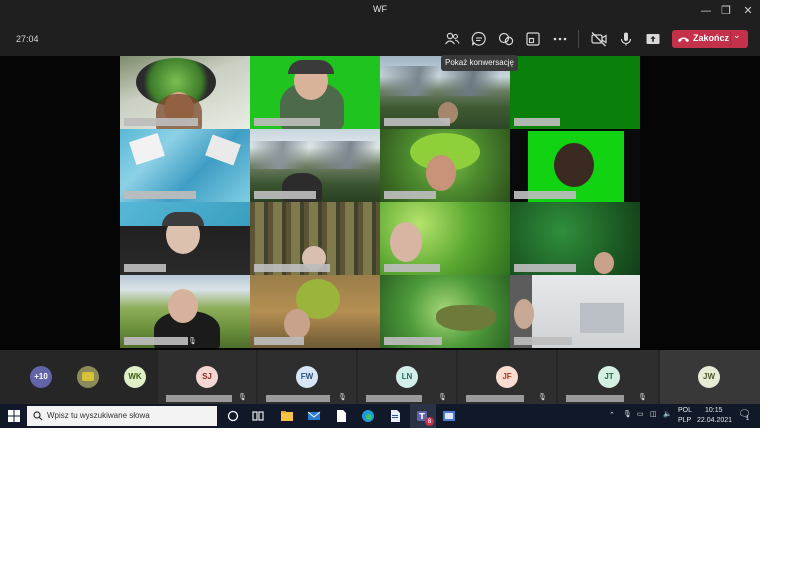  What do you see at coordinates (653, 414) in the screenshot?
I see `network-icon: ◫` at bounding box center [653, 414].